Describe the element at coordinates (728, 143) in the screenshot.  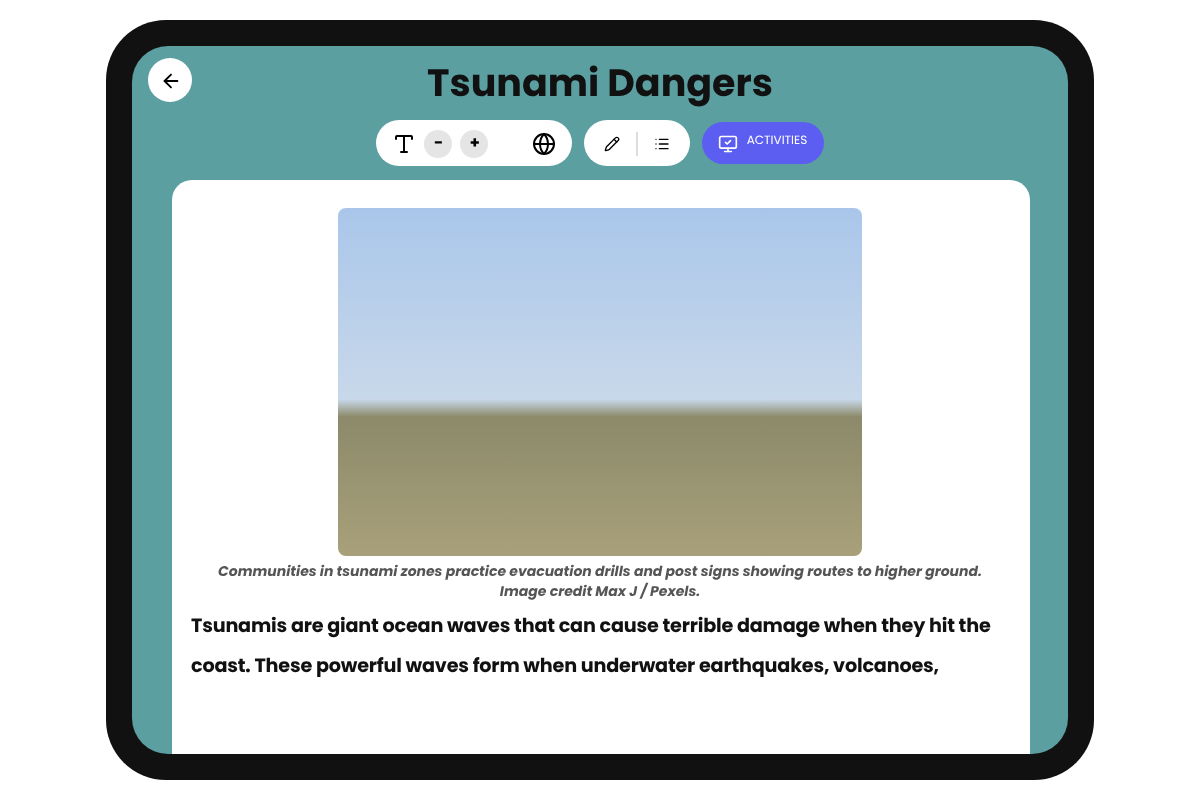
I see `monitor-check-icon` at that location.